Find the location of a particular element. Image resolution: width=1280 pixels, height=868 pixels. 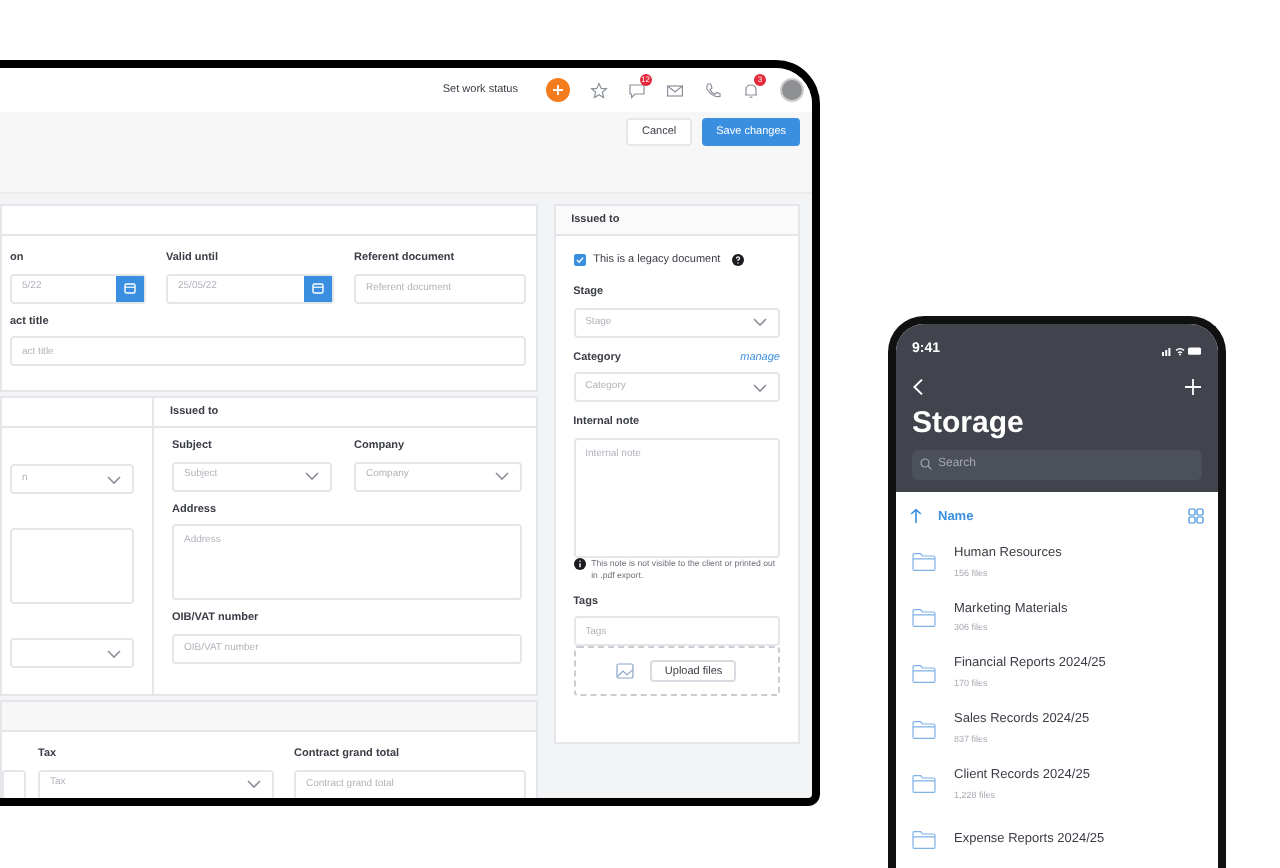

phone-icon is located at coordinates (713, 90).